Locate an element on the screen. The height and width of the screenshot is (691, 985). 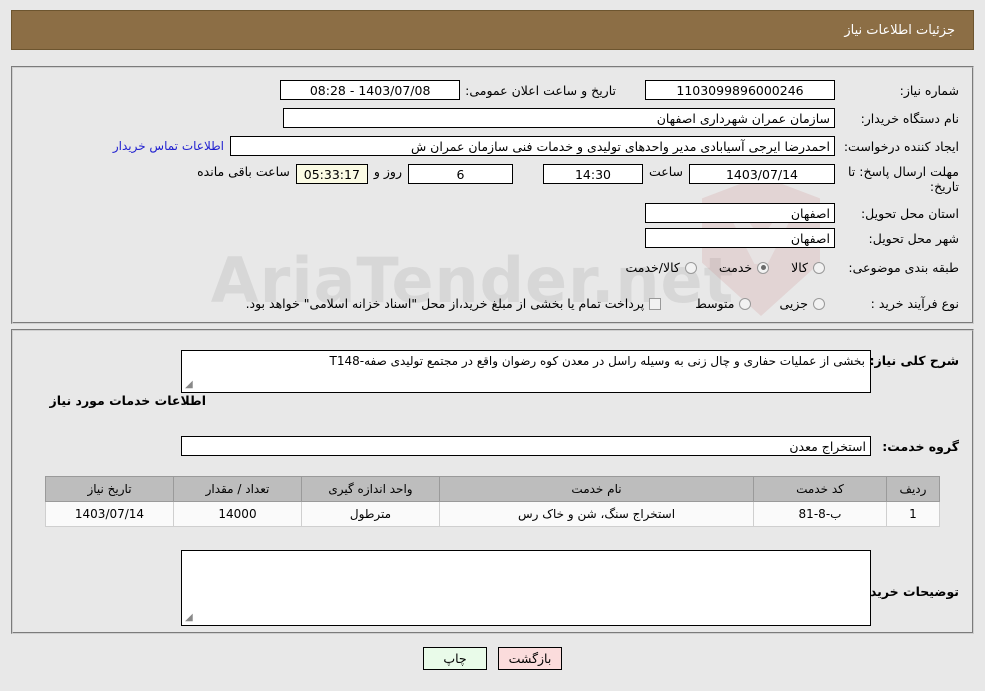
page-header: جزئیات اطلاعات نیاز is located at coordinates (492, 30).